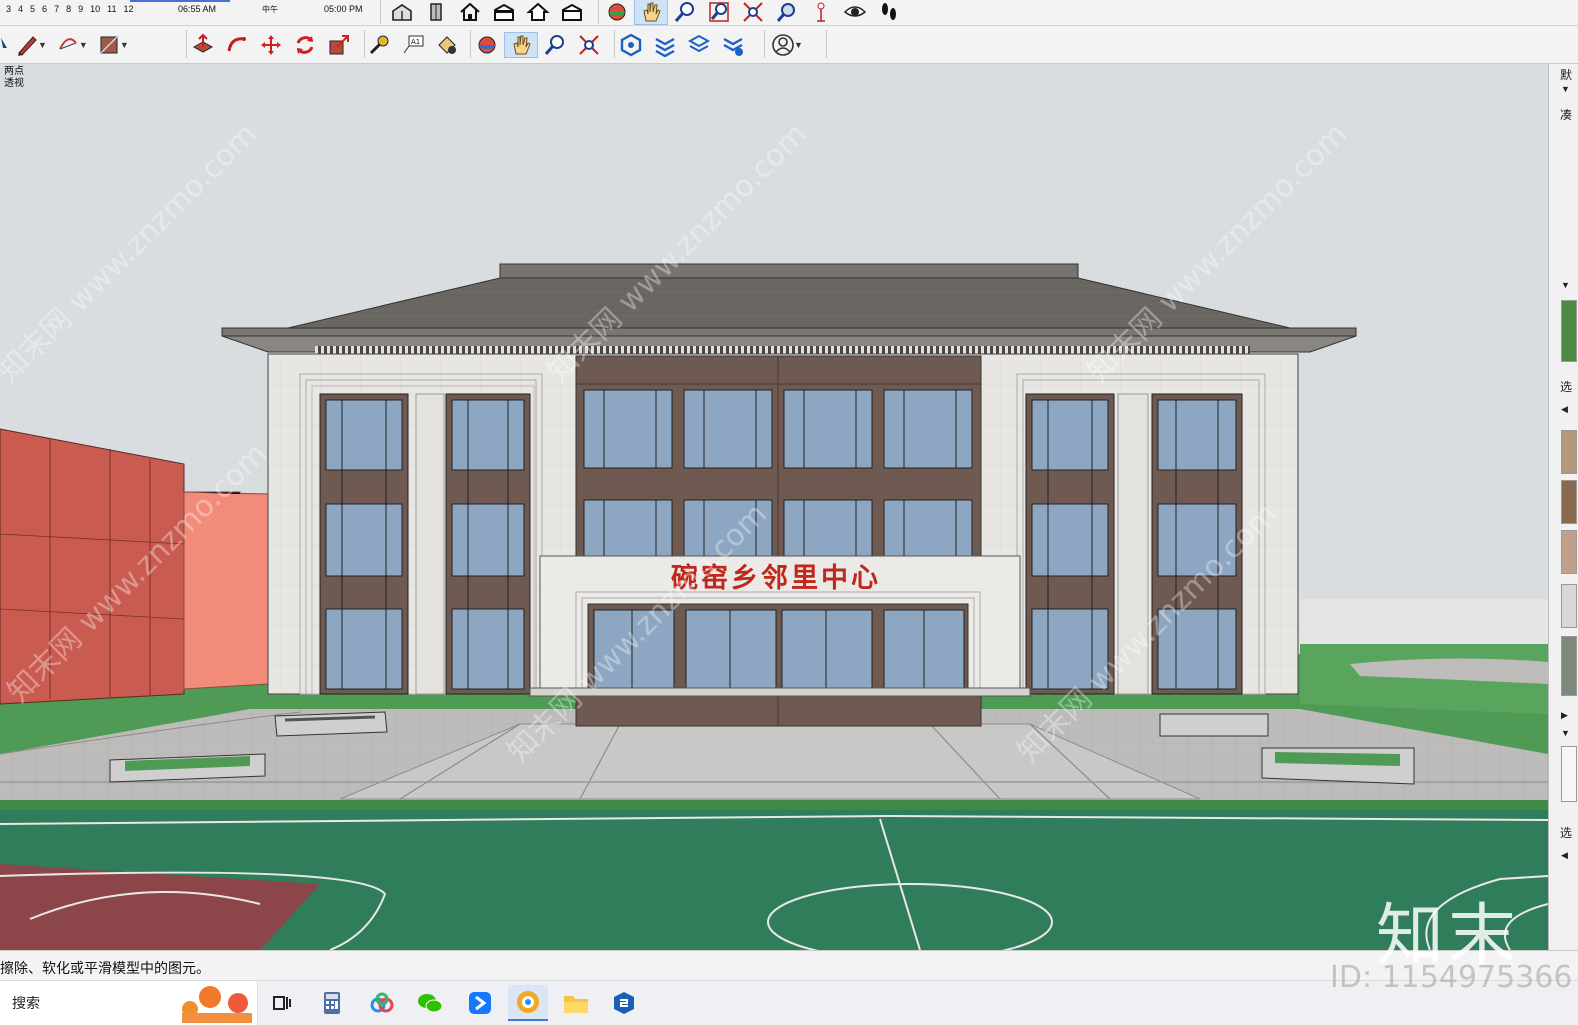 The image size is (1578, 1025). Describe the element at coordinates (45, 9) in the screenshot. I see `month-tick: 6` at that location.